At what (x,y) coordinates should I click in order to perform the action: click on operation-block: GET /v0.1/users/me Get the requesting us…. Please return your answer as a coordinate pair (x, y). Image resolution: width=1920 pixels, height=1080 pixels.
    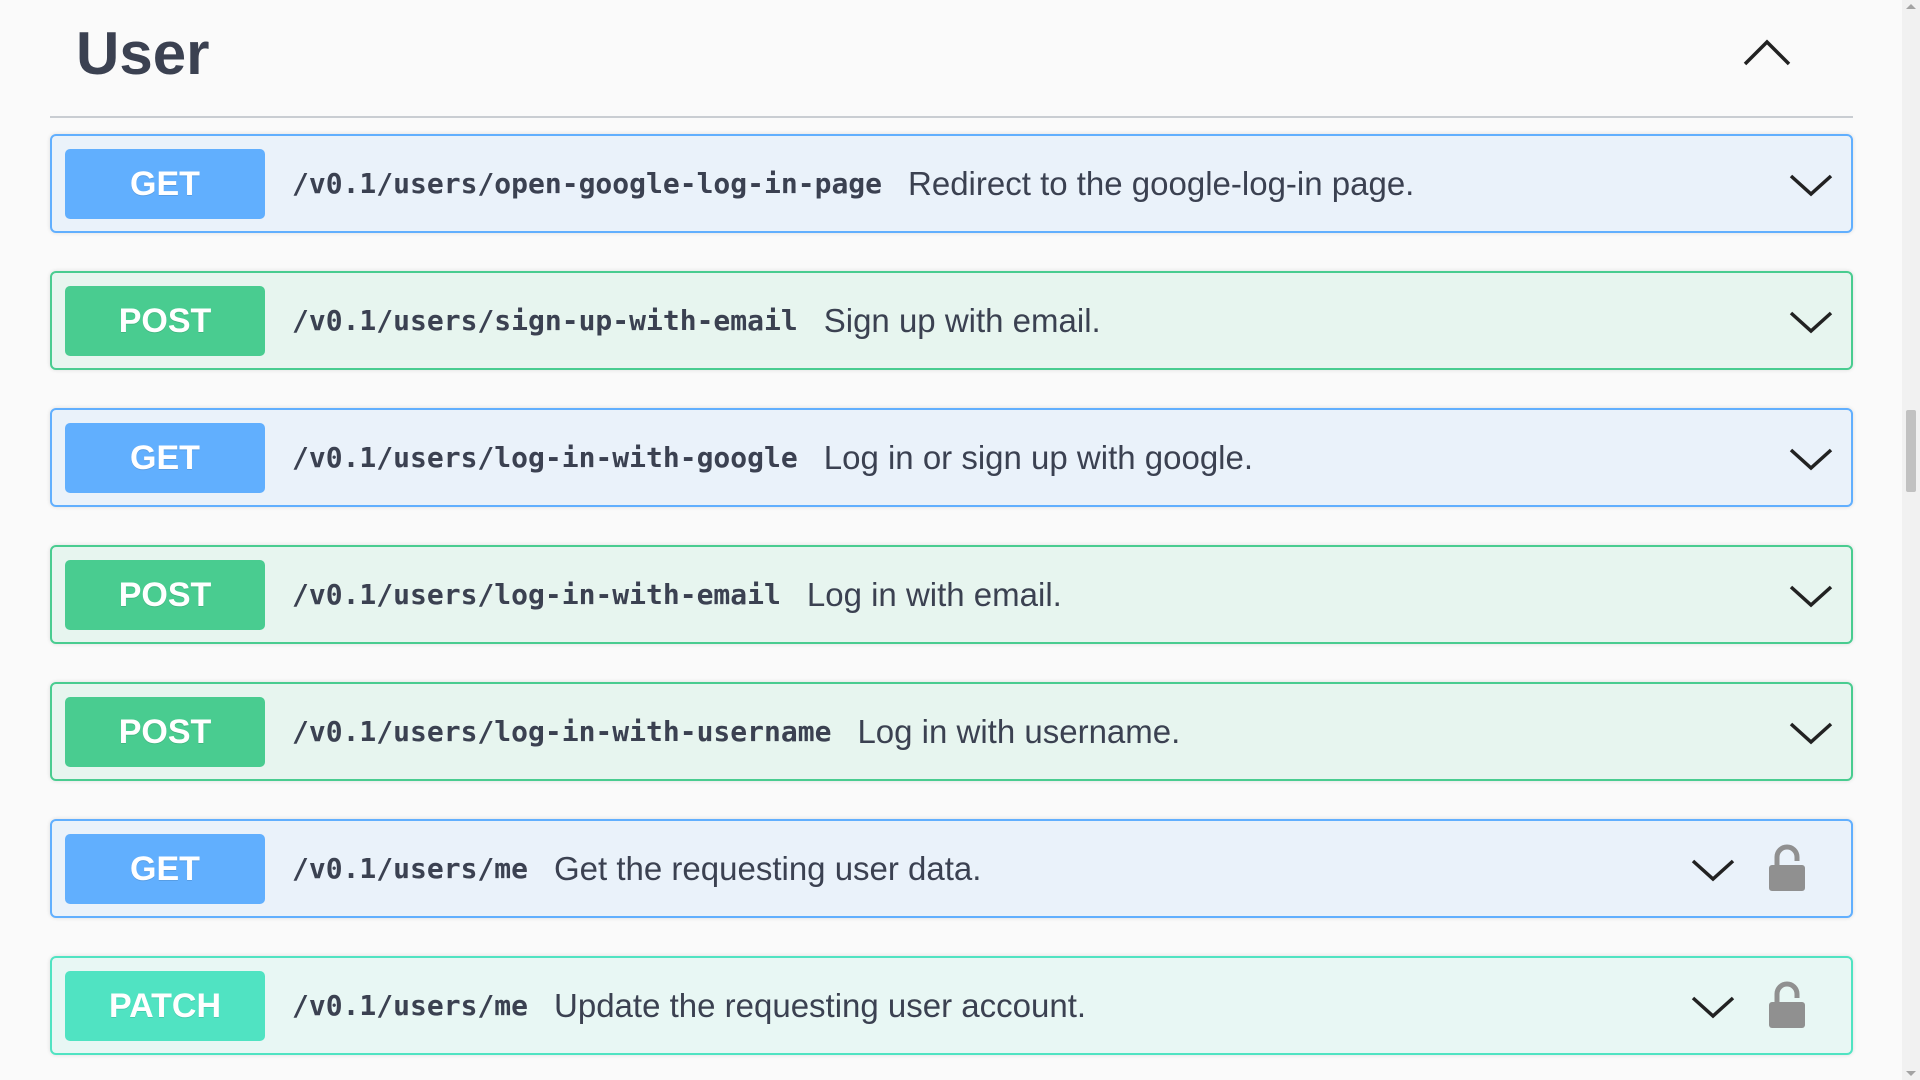
    Looking at the image, I should click on (951, 868).